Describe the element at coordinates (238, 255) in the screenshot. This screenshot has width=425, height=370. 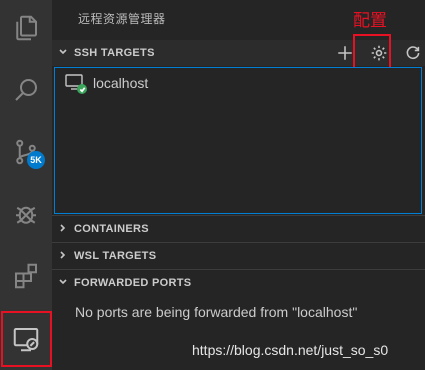
I see `section-wsl-targets: WSL TARGETS` at that location.